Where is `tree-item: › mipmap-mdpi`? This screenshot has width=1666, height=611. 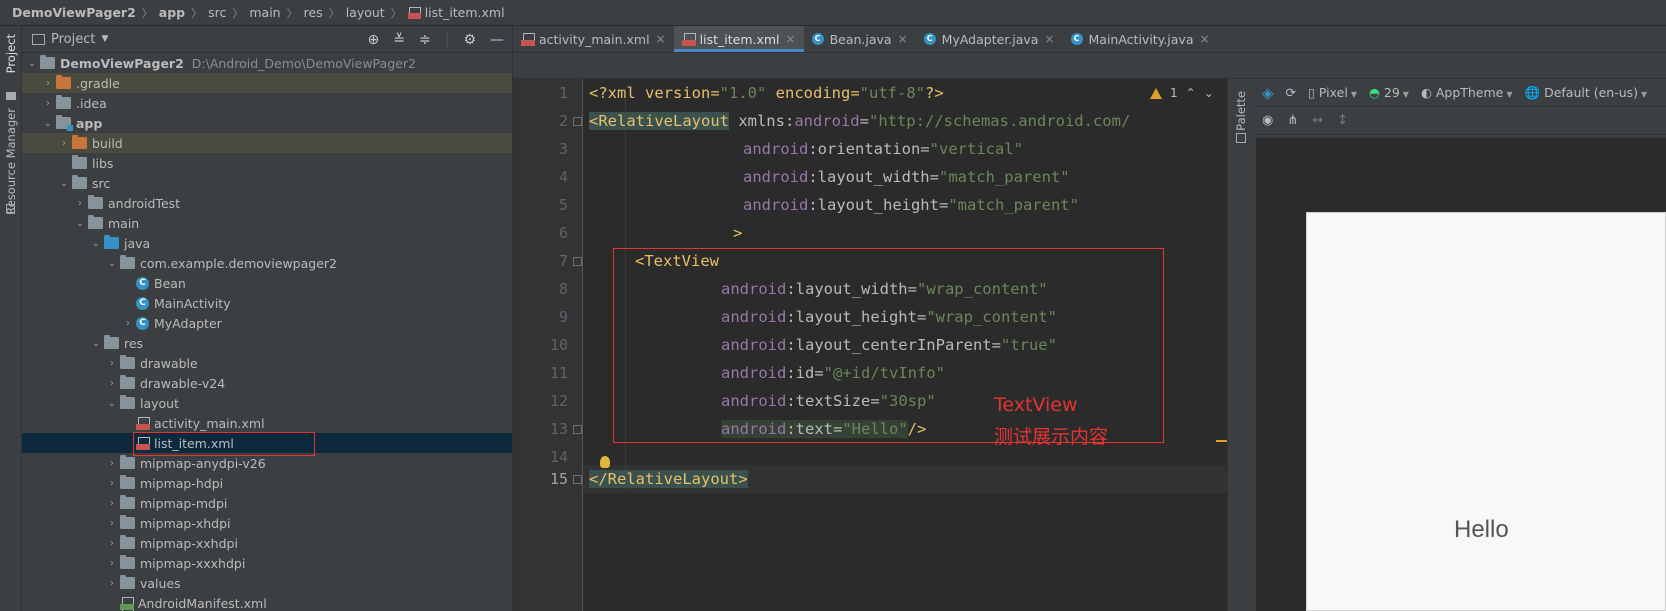
tree-item: › mipmap-mdpi is located at coordinates (267, 503).